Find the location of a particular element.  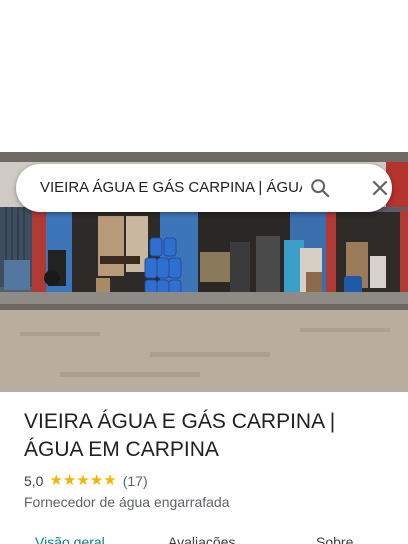

search-button is located at coordinates (320, 188).